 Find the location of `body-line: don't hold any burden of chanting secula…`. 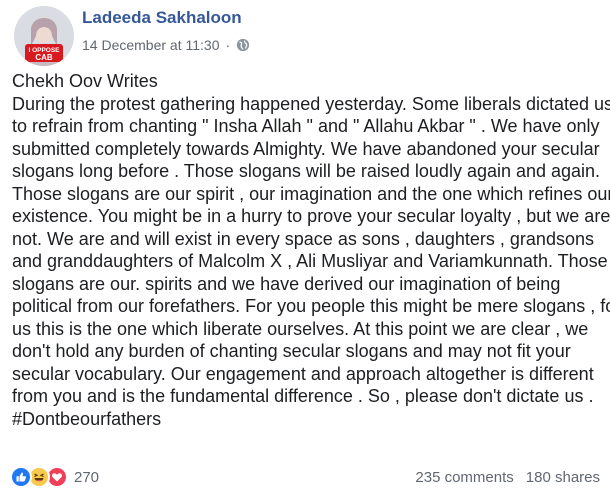

body-line: don't hold any burden of chanting secula… is located at coordinates (291, 351).